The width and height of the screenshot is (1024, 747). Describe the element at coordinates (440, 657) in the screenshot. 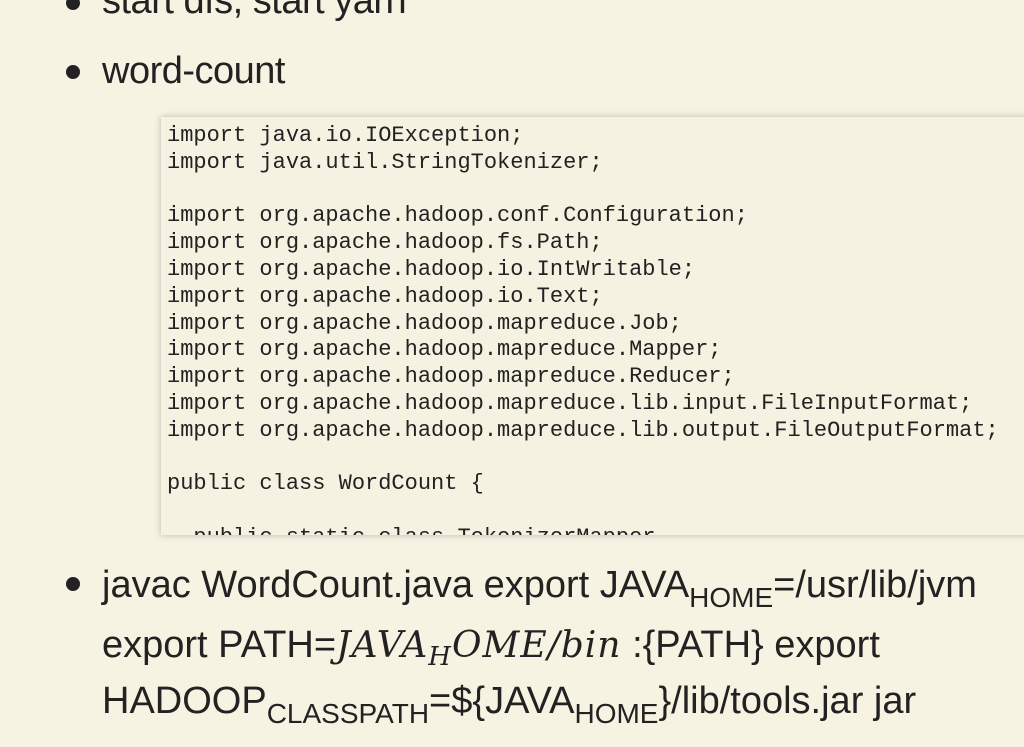

I see `math-subscript: H` at that location.